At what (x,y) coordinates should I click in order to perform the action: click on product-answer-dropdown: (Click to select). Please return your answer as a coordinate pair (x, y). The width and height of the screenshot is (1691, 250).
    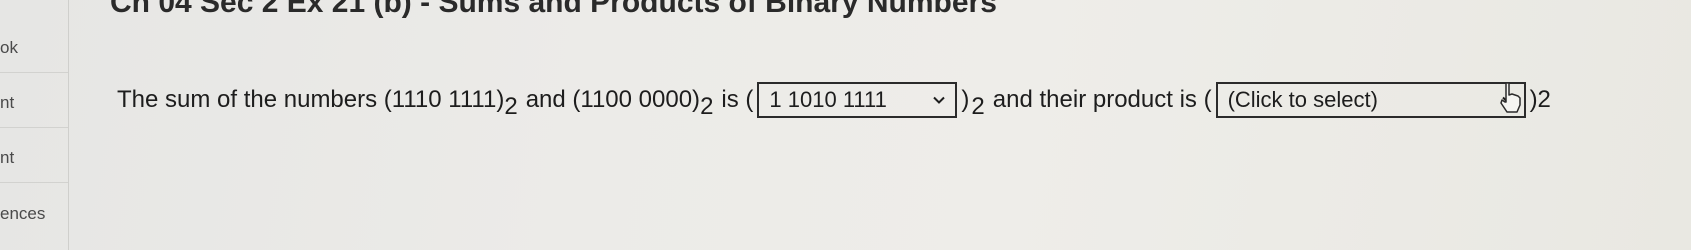
    Looking at the image, I should click on (1370, 100).